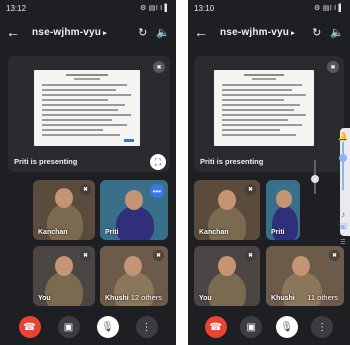 The image size is (350, 345). What do you see at coordinates (146, 297) in the screenshot?
I see `others-count: 12 others` at bounding box center [146, 297].